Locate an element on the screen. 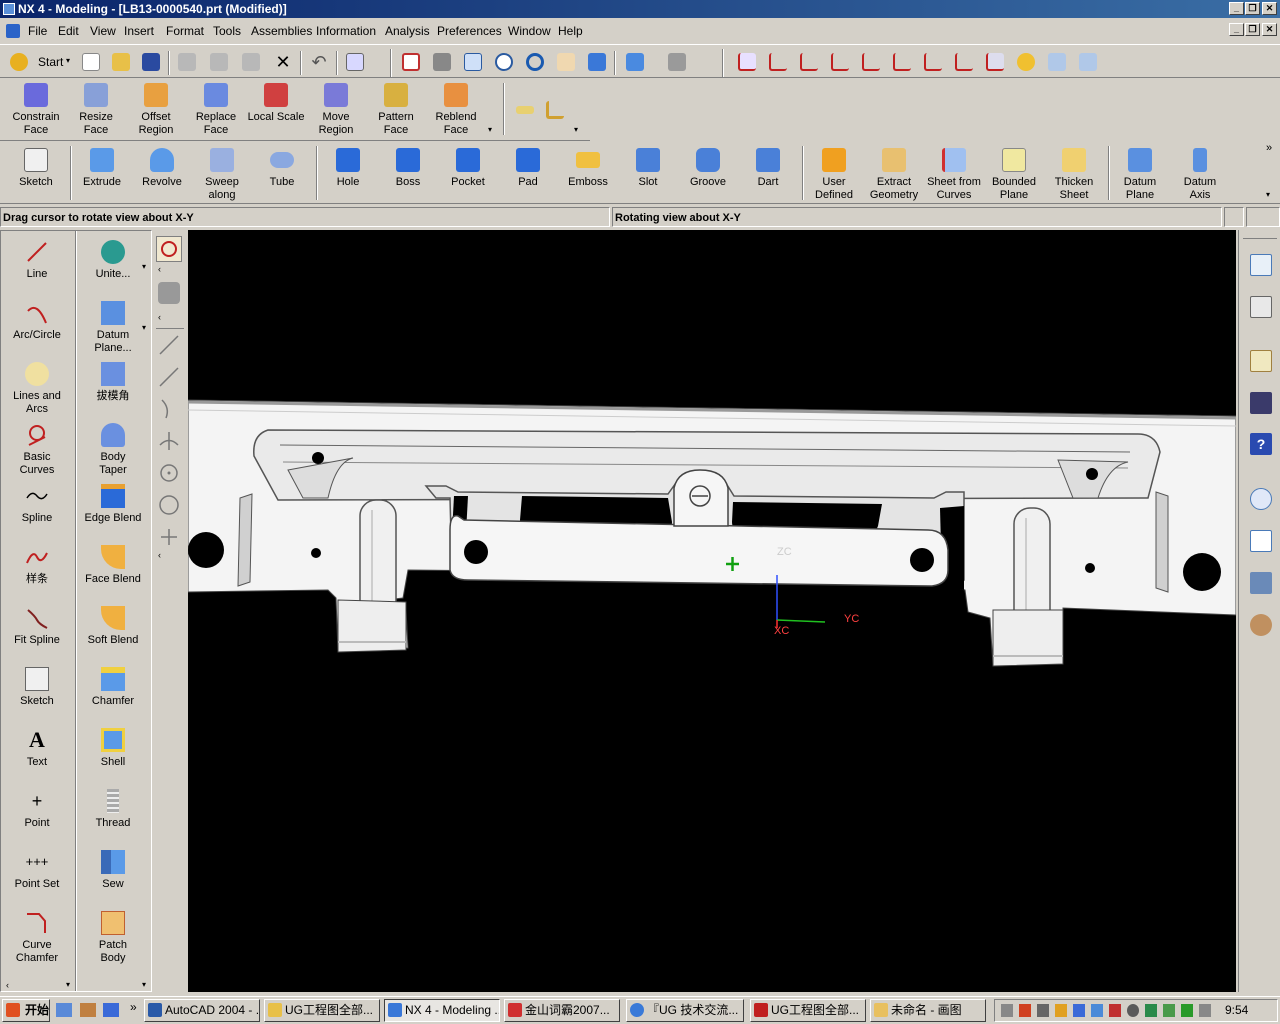 The image size is (1280, 1024). palette-fit-spline-button: Fit Spline is located at coordinates (37, 626).